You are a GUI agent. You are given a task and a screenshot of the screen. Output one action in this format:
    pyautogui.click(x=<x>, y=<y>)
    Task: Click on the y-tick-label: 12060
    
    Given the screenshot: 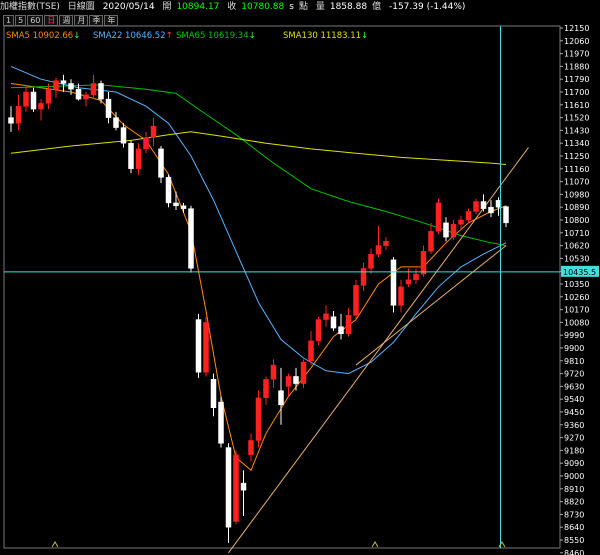 What is the action you would take?
    pyautogui.click(x=576, y=41)
    